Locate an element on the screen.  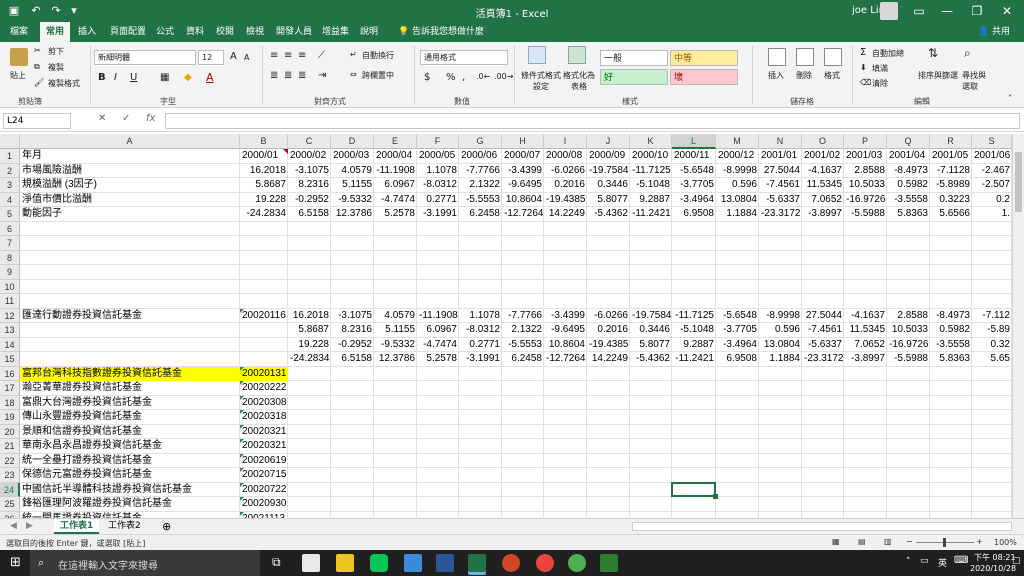
wrap-text-button: 自動換行 is located at coordinates (378, 55).